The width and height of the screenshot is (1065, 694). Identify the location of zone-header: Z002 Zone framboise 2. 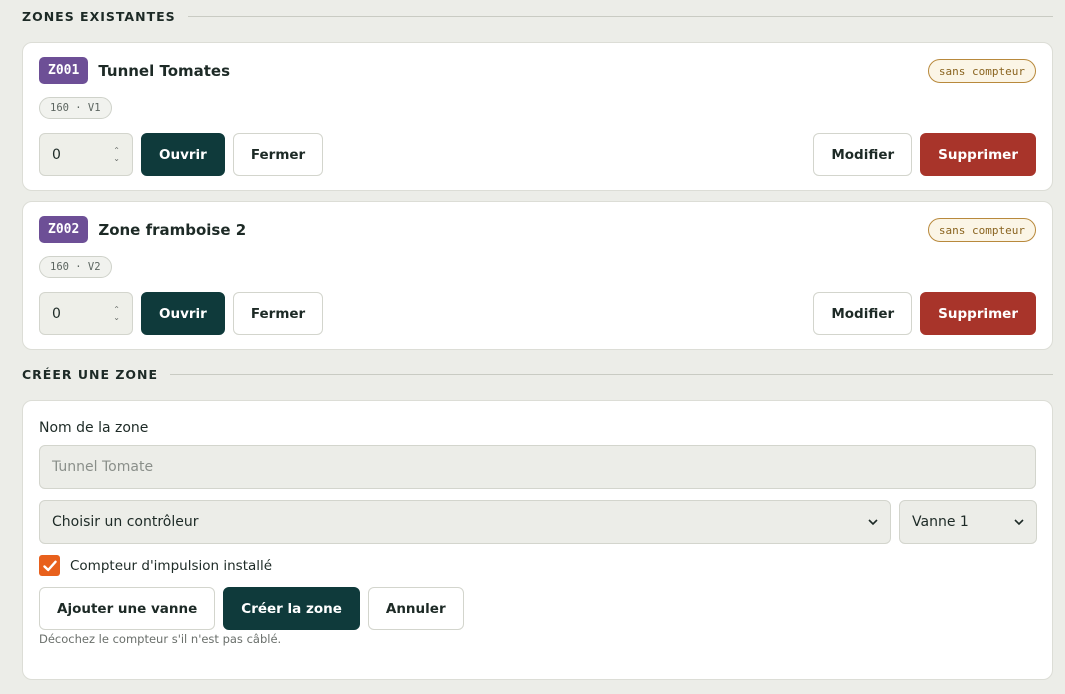
(142, 229).